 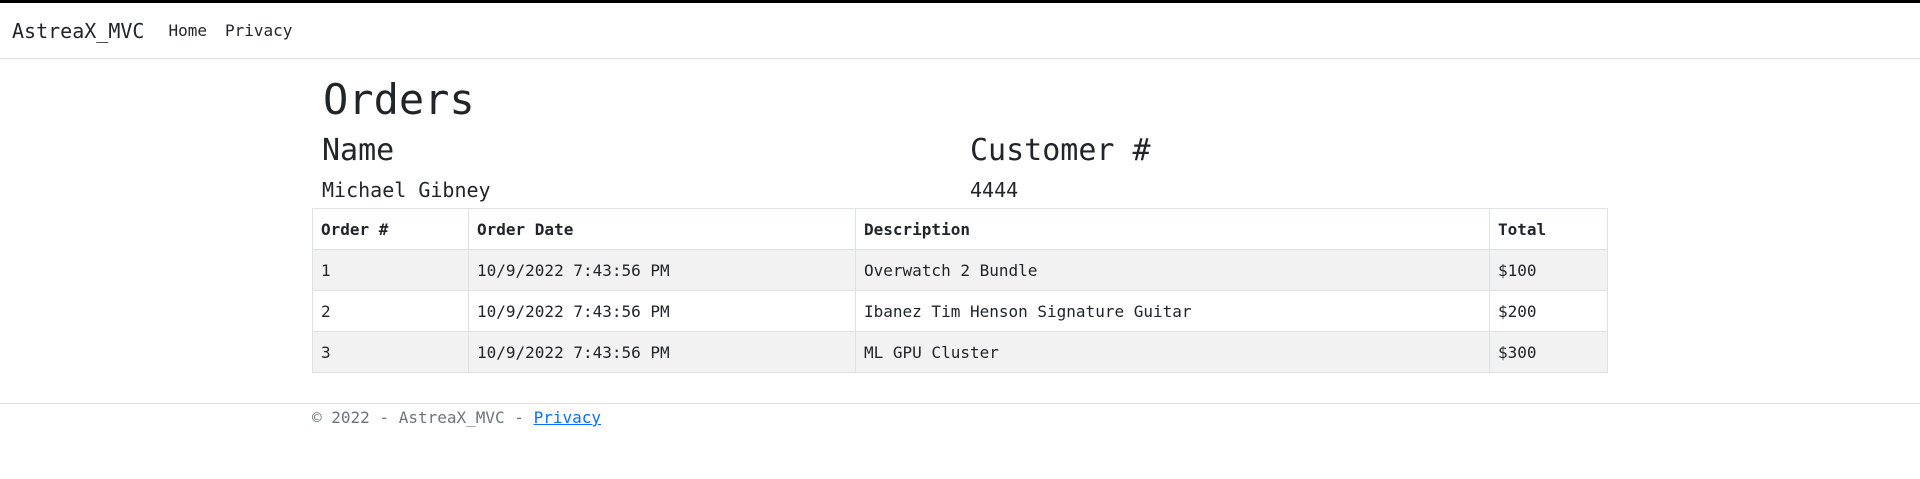 I want to click on cell-total: $300, so click(x=1548, y=352).